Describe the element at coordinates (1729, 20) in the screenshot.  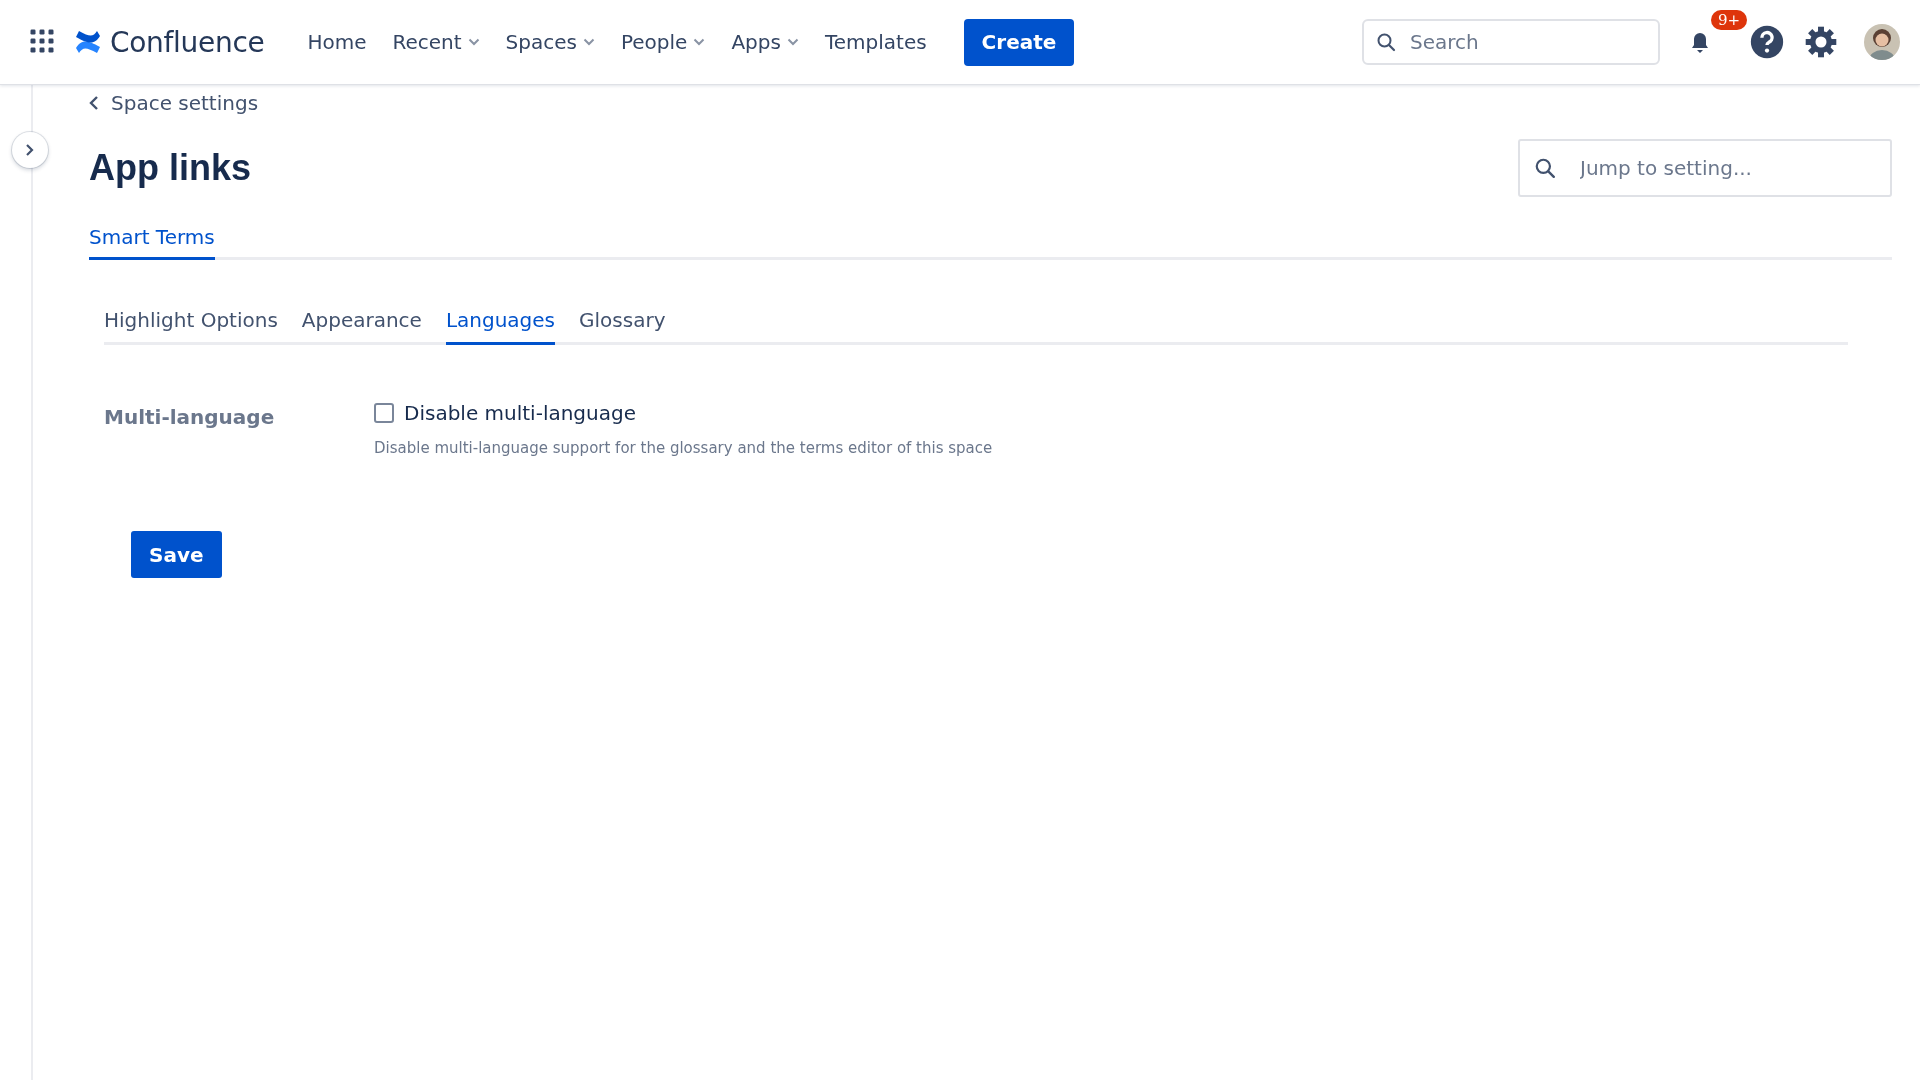
I see `notification-badge: 9+` at that location.